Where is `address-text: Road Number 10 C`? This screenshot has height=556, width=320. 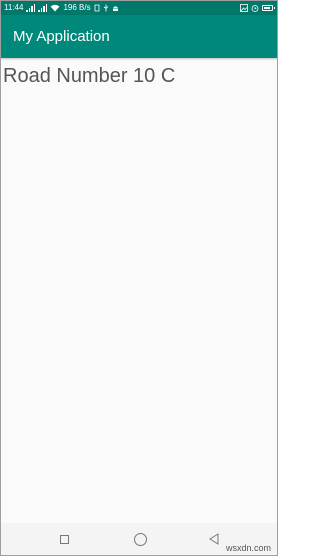 address-text: Road Number 10 C is located at coordinates (89, 76).